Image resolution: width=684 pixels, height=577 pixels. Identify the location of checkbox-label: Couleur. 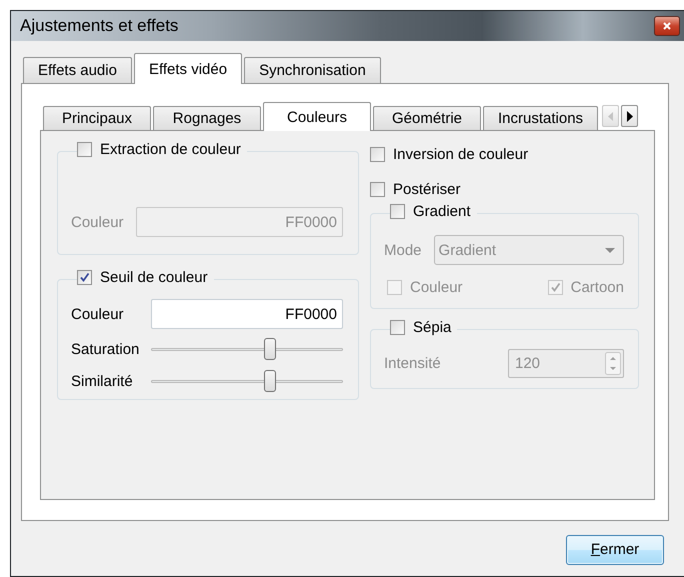
(436, 287).